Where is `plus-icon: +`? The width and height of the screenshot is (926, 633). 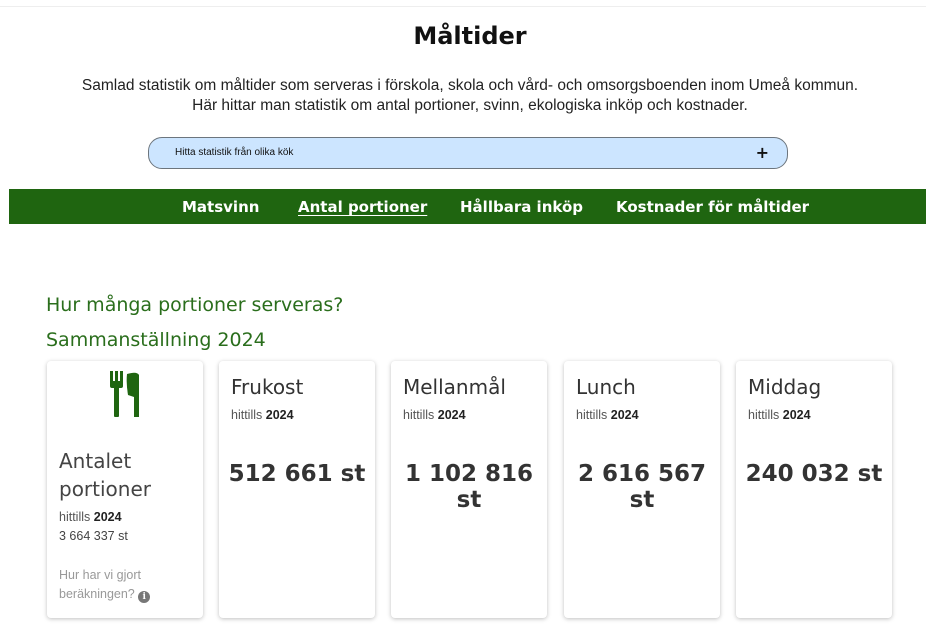
plus-icon: + is located at coordinates (762, 152).